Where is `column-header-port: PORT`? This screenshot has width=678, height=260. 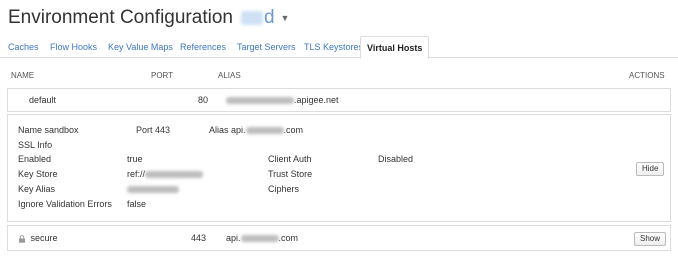 column-header-port: PORT is located at coordinates (162, 75).